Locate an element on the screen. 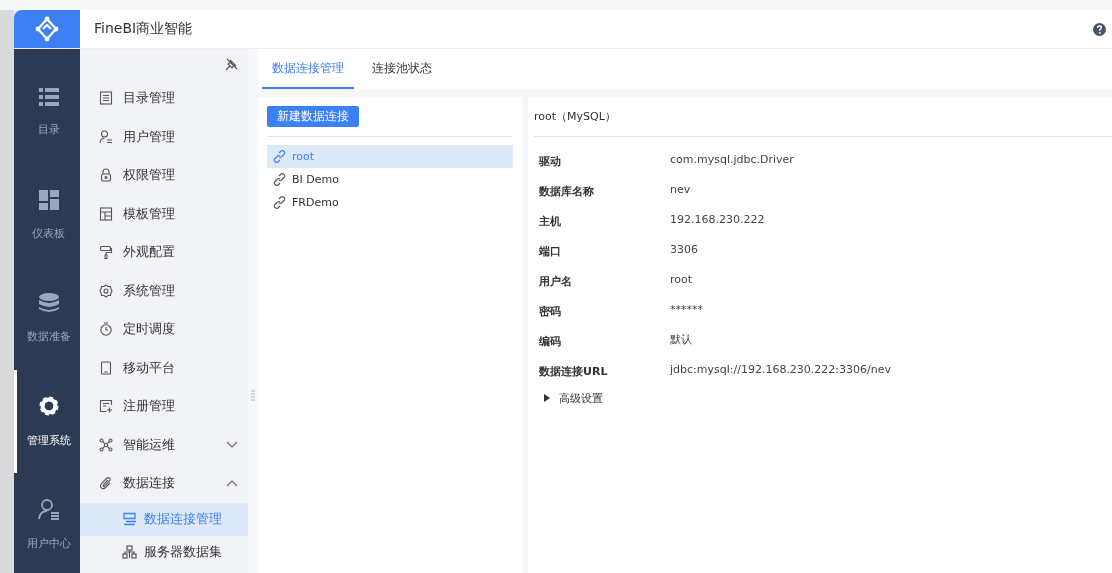  field-value: root is located at coordinates (681, 279).